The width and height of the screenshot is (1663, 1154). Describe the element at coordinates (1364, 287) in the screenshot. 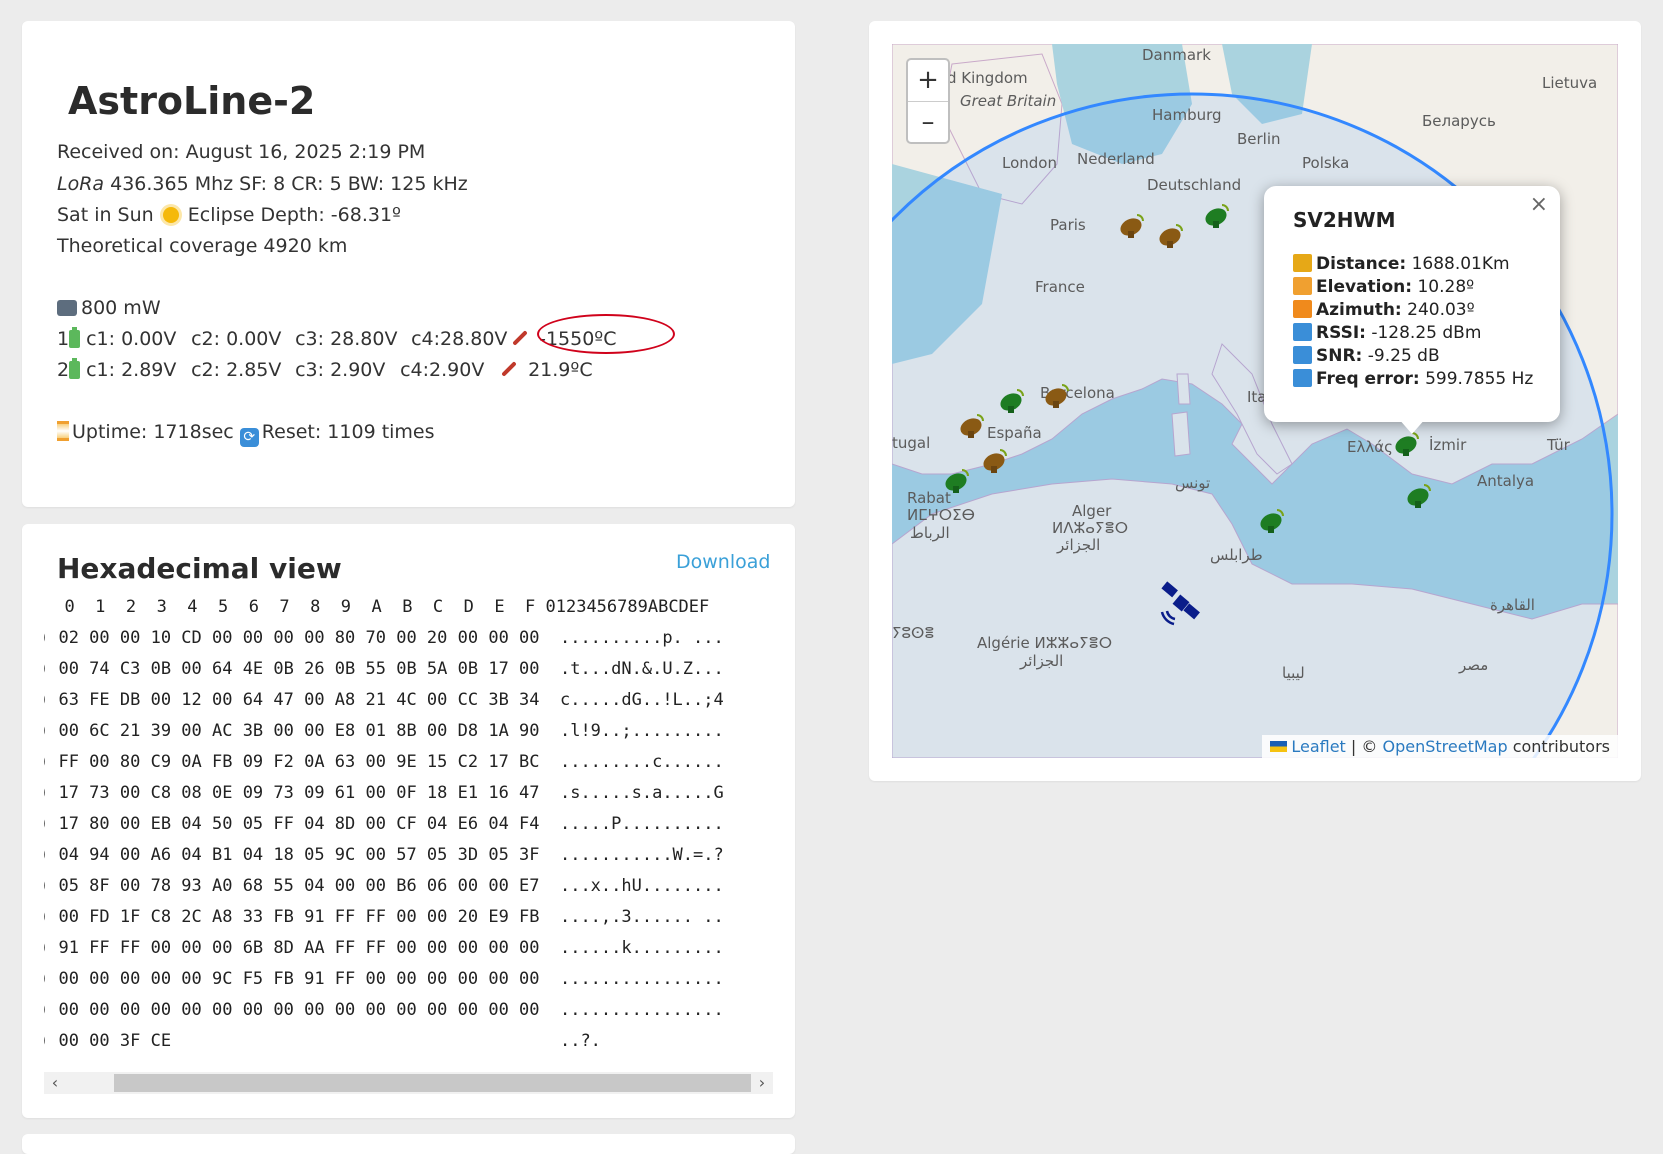

I see `popup-row-label: Elevation:` at that location.